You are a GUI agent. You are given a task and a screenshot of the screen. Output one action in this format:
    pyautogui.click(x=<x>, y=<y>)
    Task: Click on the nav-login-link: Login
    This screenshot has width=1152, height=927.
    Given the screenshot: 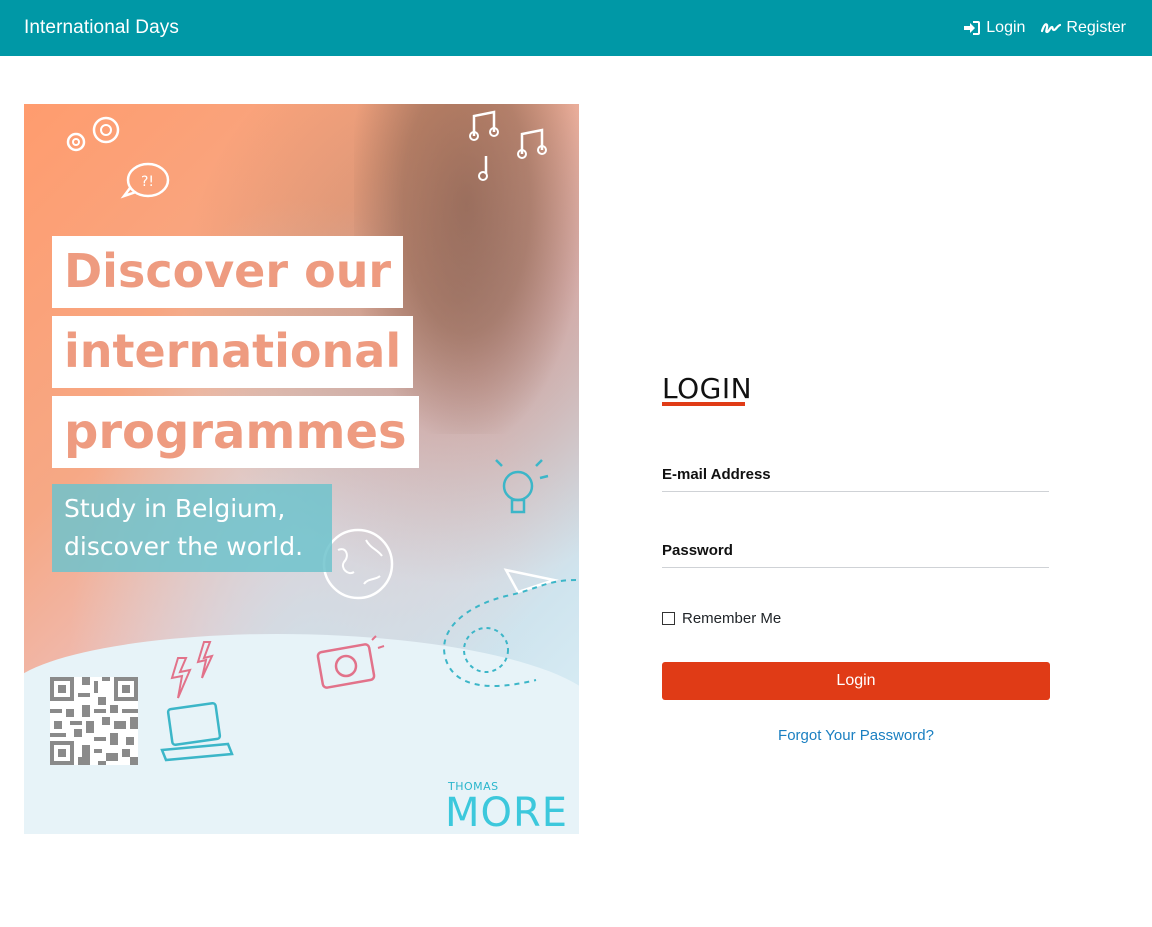 What is the action you would take?
    pyautogui.click(x=994, y=28)
    